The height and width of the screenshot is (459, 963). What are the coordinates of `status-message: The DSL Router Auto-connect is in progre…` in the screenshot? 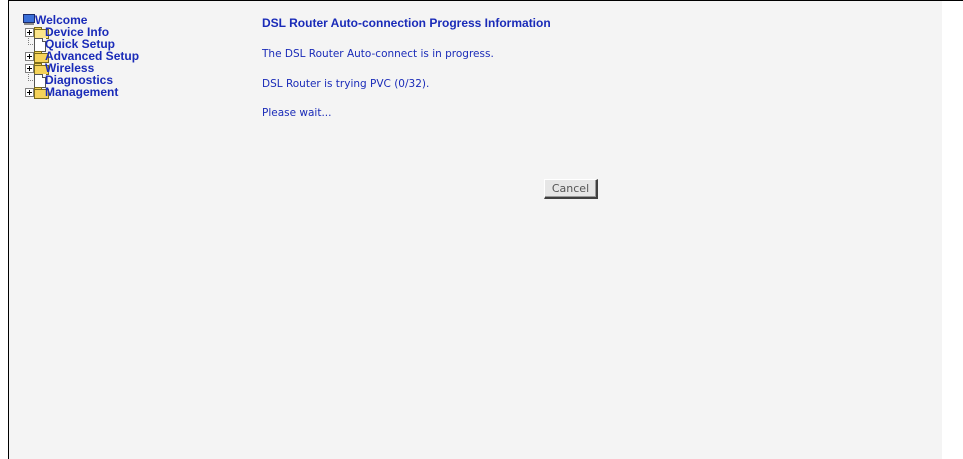 It's located at (378, 54).